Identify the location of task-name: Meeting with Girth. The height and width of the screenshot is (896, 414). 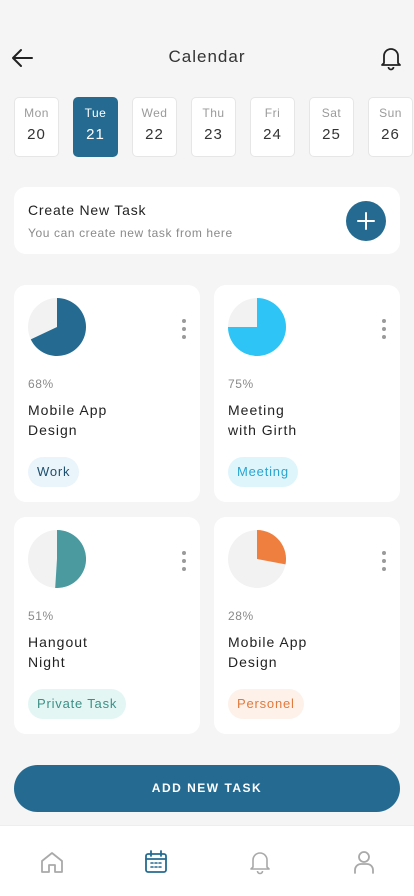
(303, 420).